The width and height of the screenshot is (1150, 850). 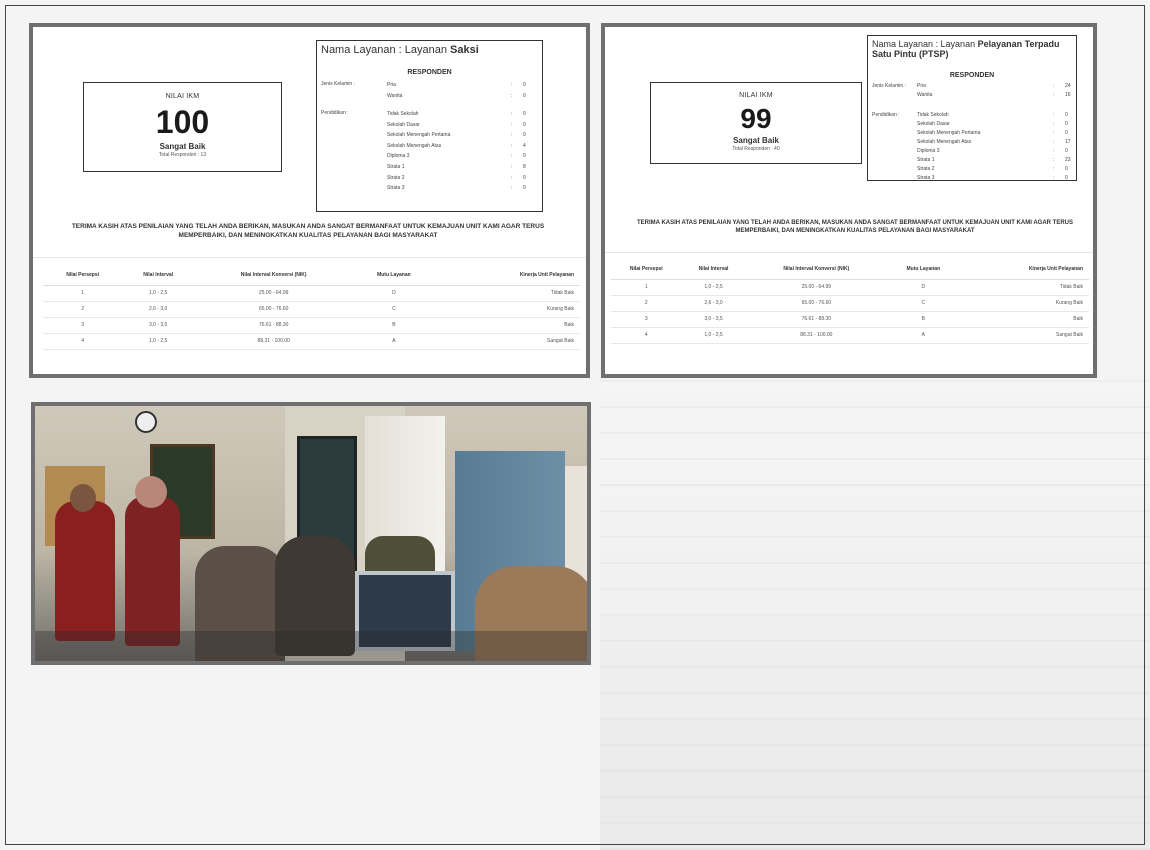 I want to click on education-row: Sekolah Dasar : 0, so click(x=456, y=124).